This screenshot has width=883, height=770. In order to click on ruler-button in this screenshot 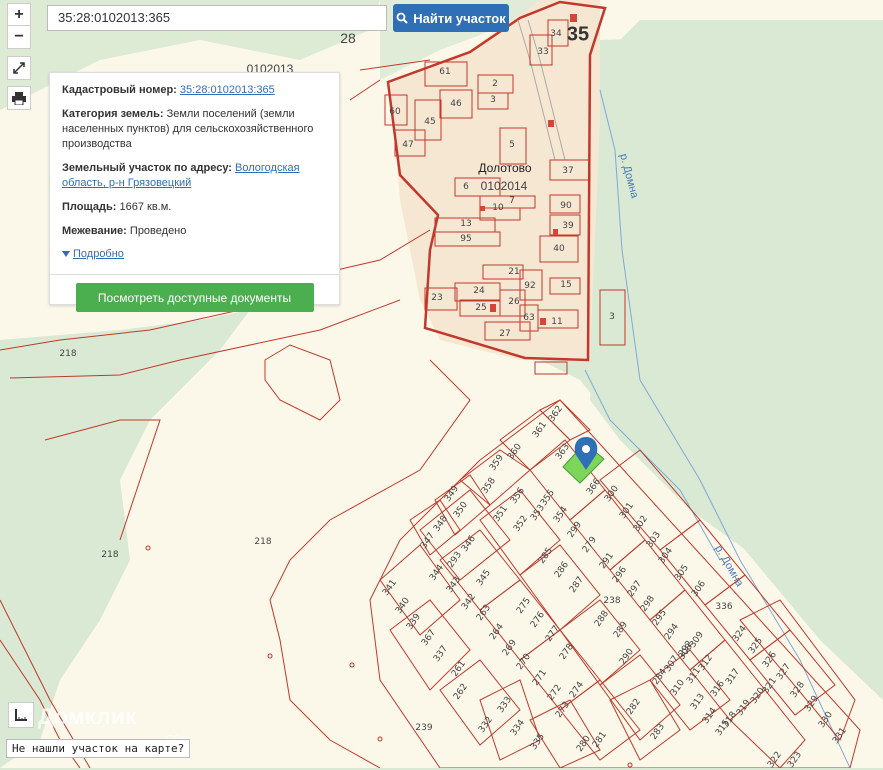, I will do `click(21, 715)`.